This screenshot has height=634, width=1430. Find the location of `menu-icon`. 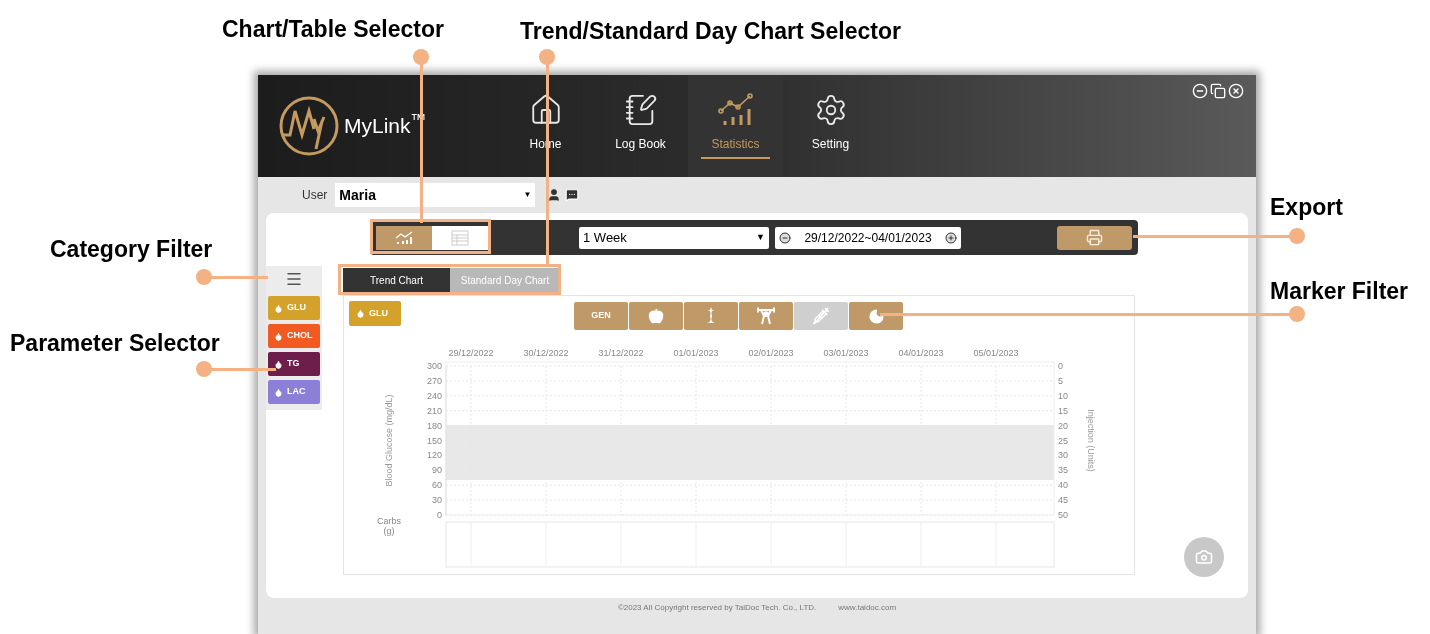

menu-icon is located at coordinates (294, 279).